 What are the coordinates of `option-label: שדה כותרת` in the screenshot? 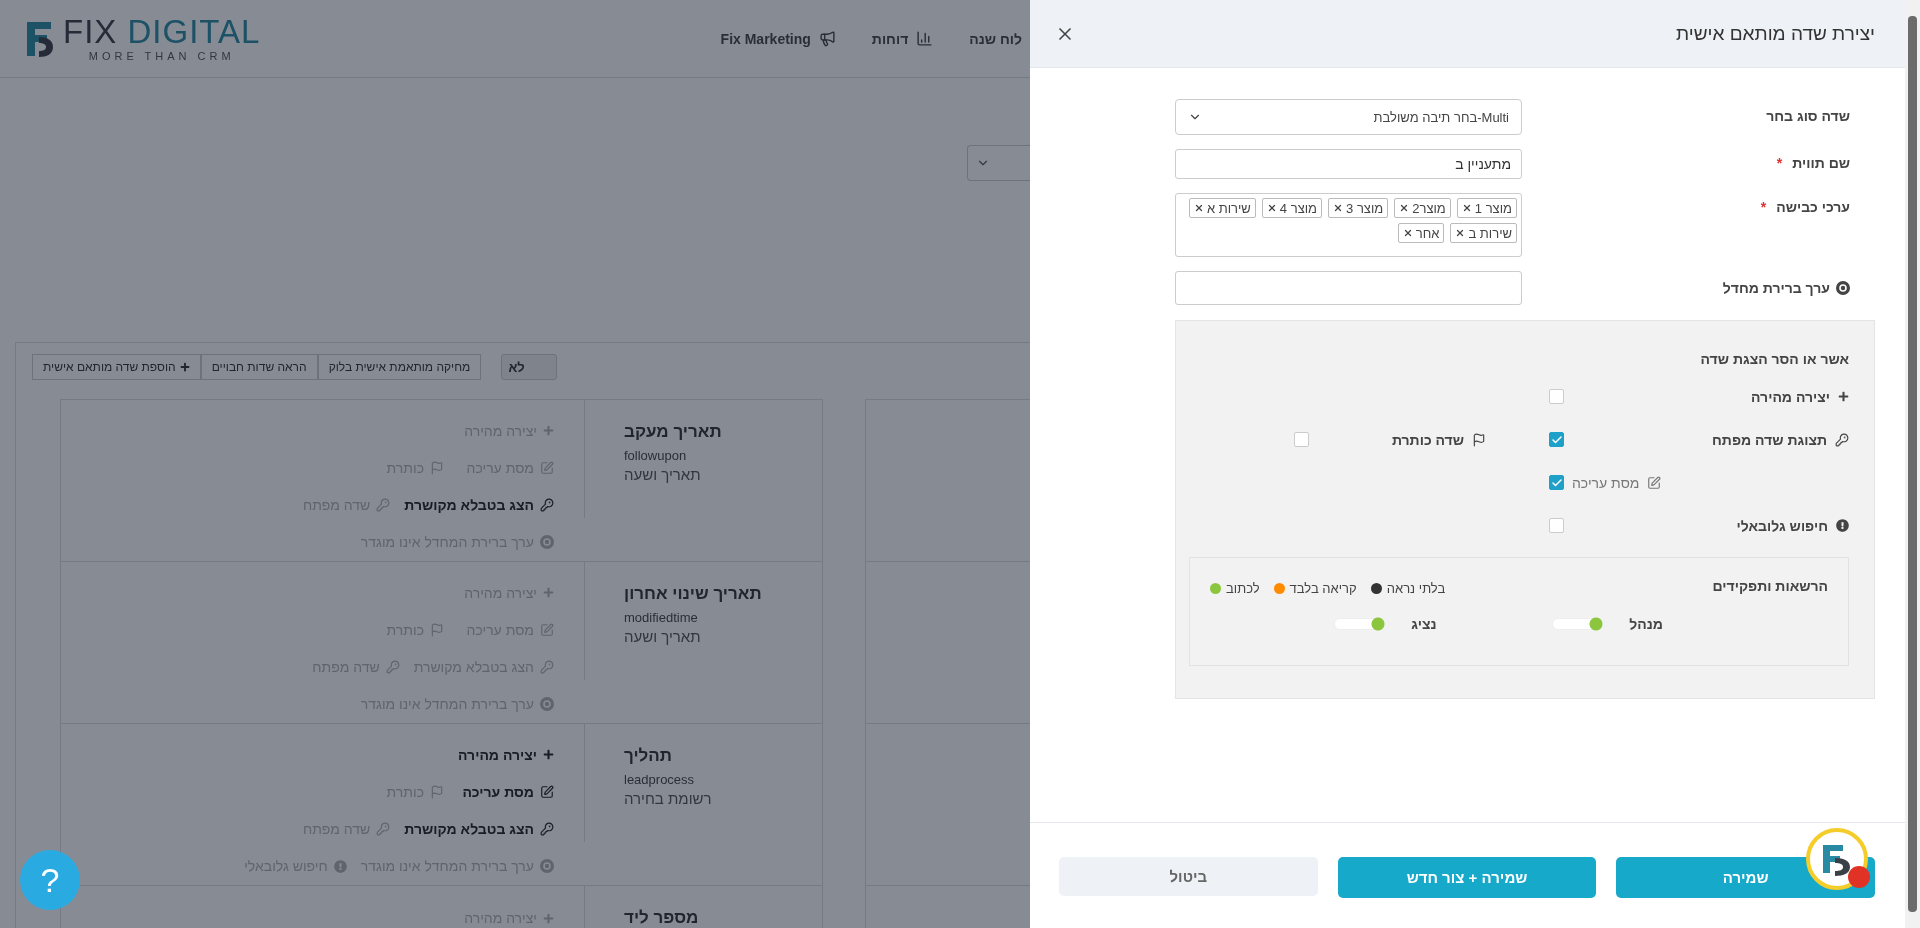 It's located at (1397, 439).